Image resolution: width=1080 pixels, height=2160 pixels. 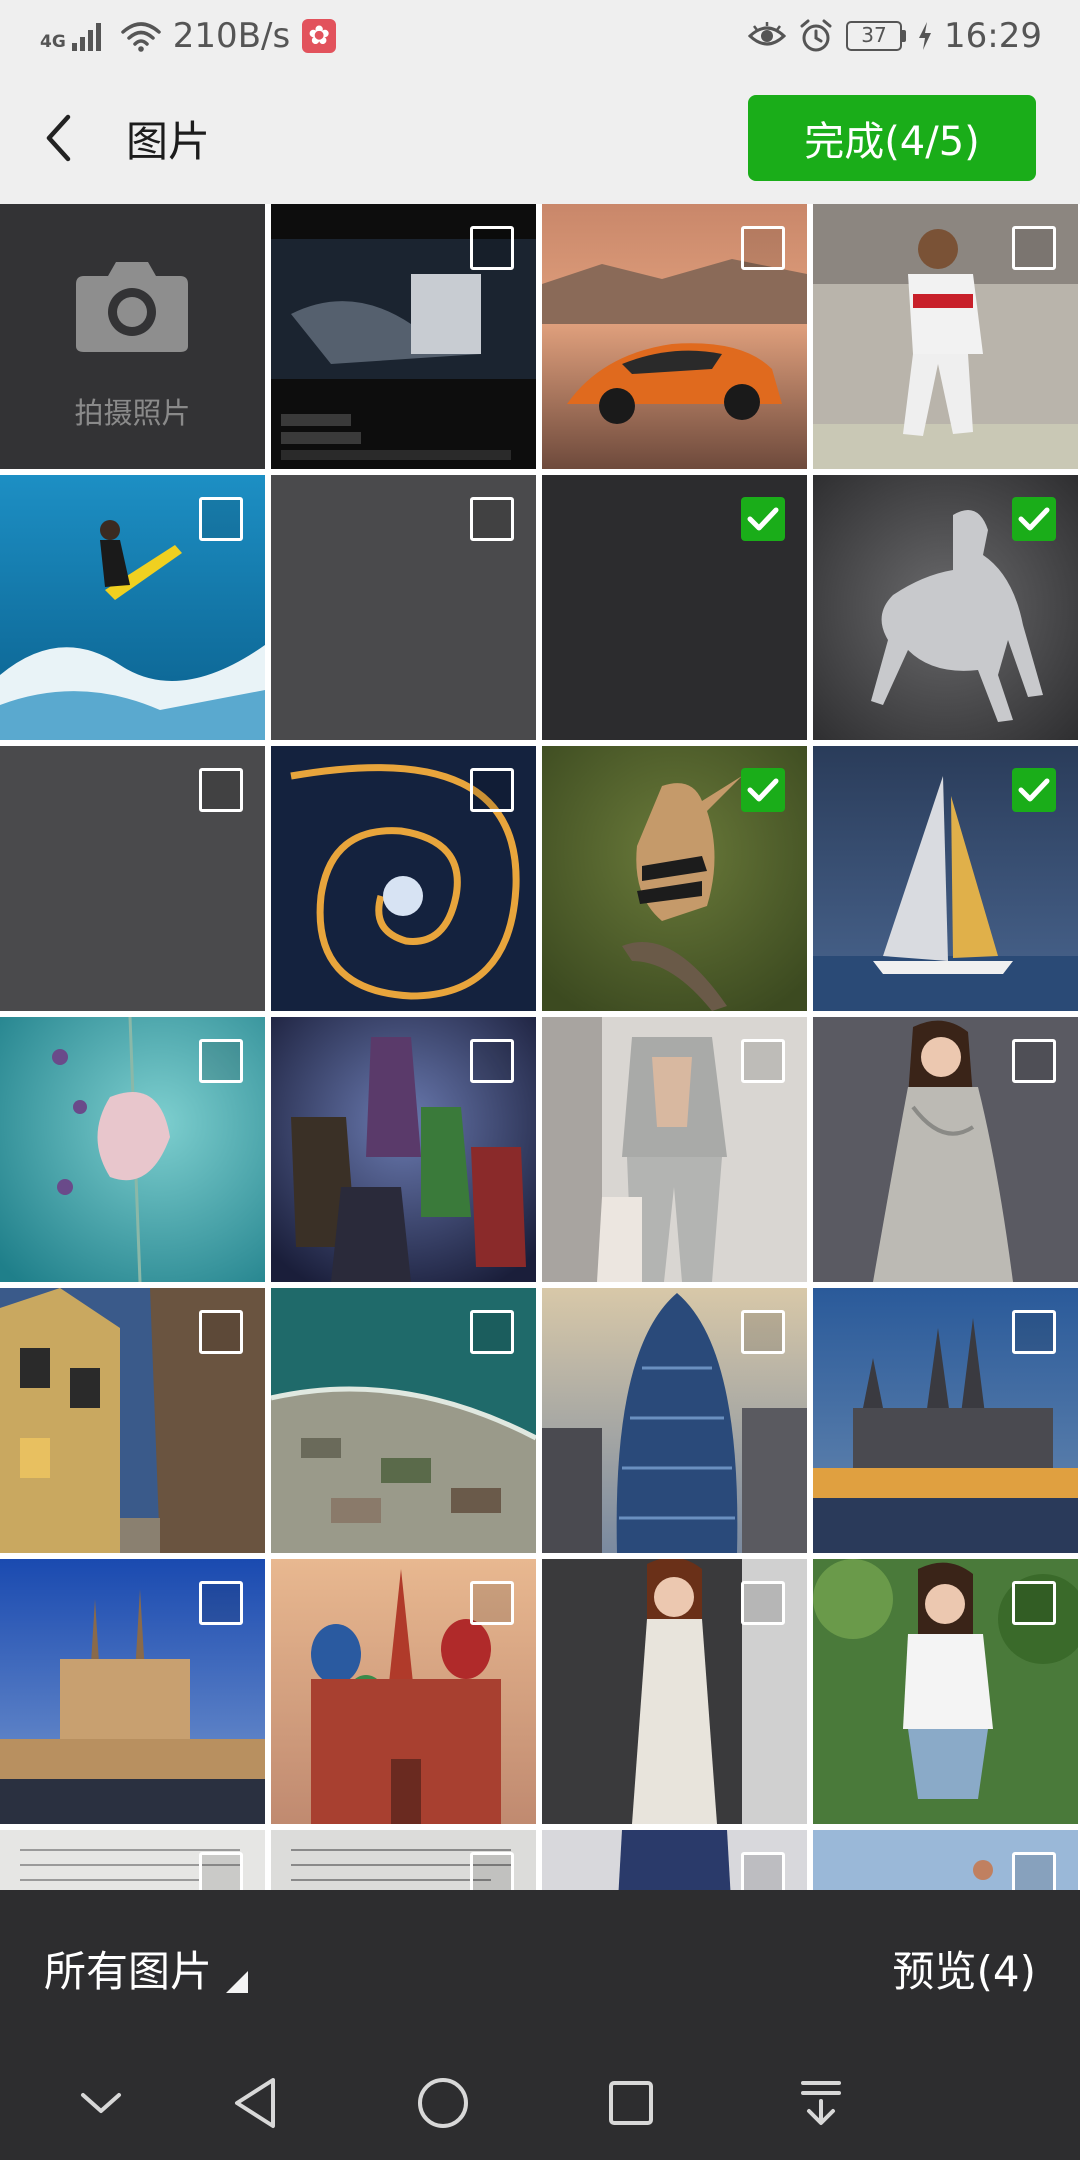 What do you see at coordinates (168, 141) in the screenshot?
I see `page-title: 图片` at bounding box center [168, 141].